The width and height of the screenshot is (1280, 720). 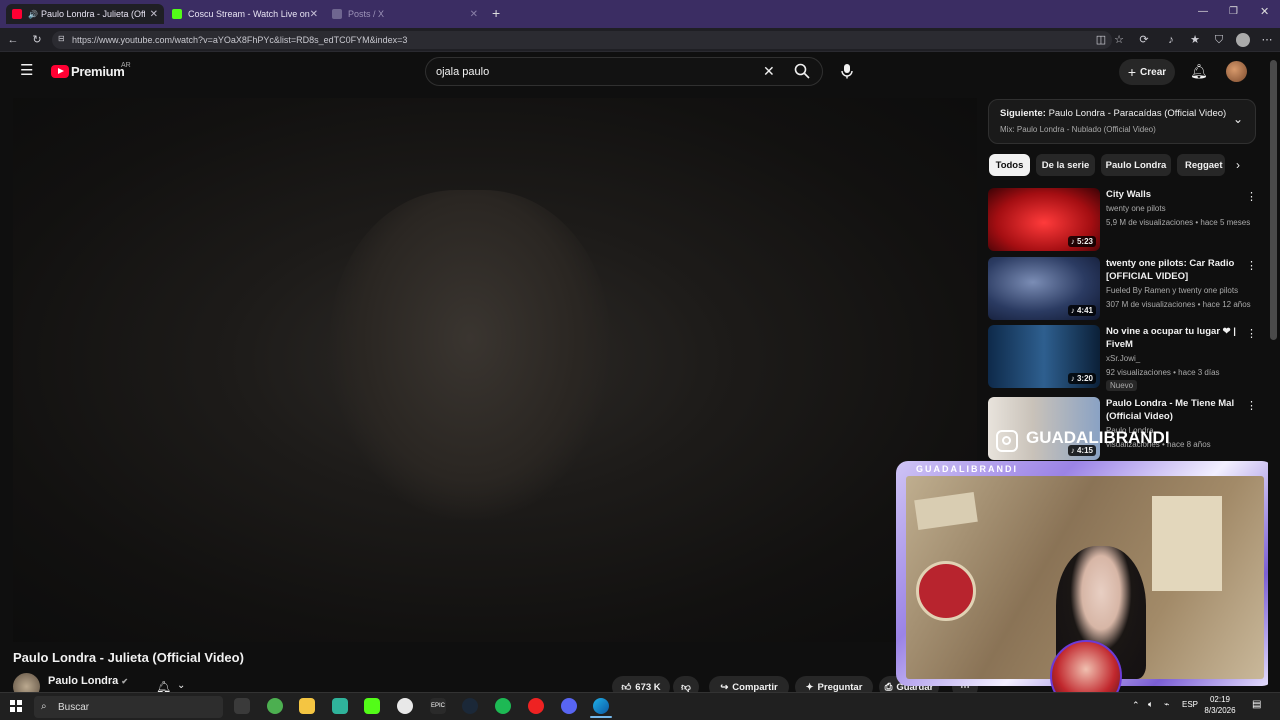 What do you see at coordinates (1163, 372) in the screenshot?
I see `recommendation-meta: 92 visualizaciones • hace 3 días` at bounding box center [1163, 372].